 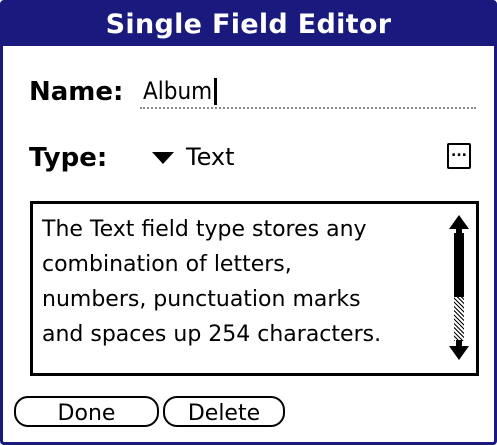 I want to click on name-input-value: Album, so click(x=178, y=91).